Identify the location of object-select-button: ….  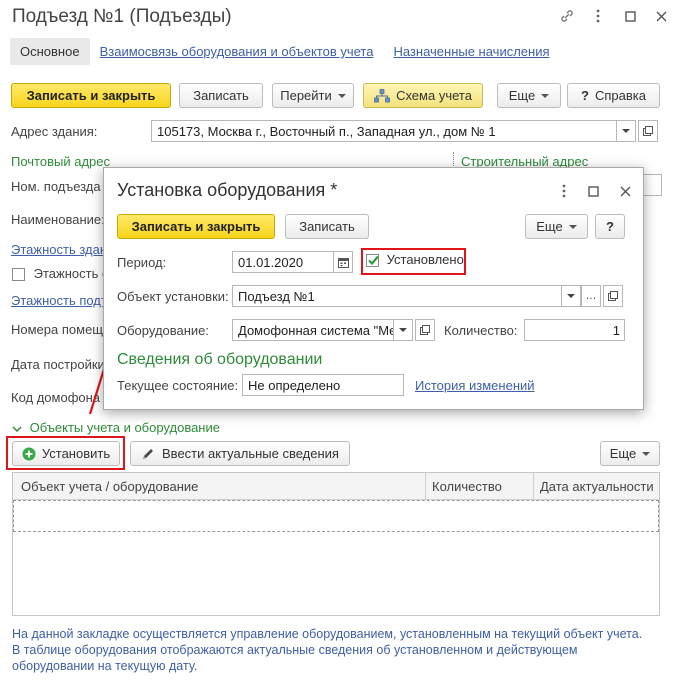
(591, 296).